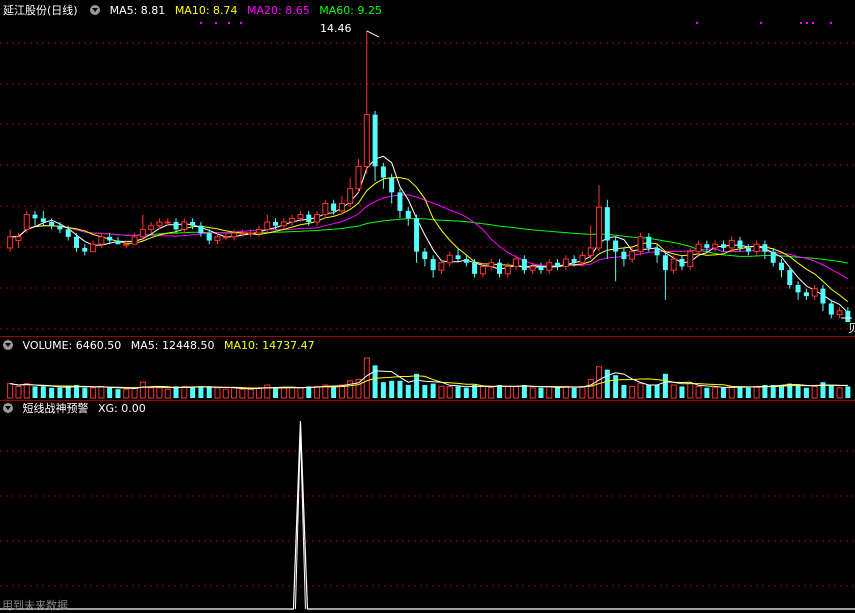  Describe the element at coordinates (172, 345) in the screenshot. I see `volume-ma5-label: MA5: 12448.50` at that location.